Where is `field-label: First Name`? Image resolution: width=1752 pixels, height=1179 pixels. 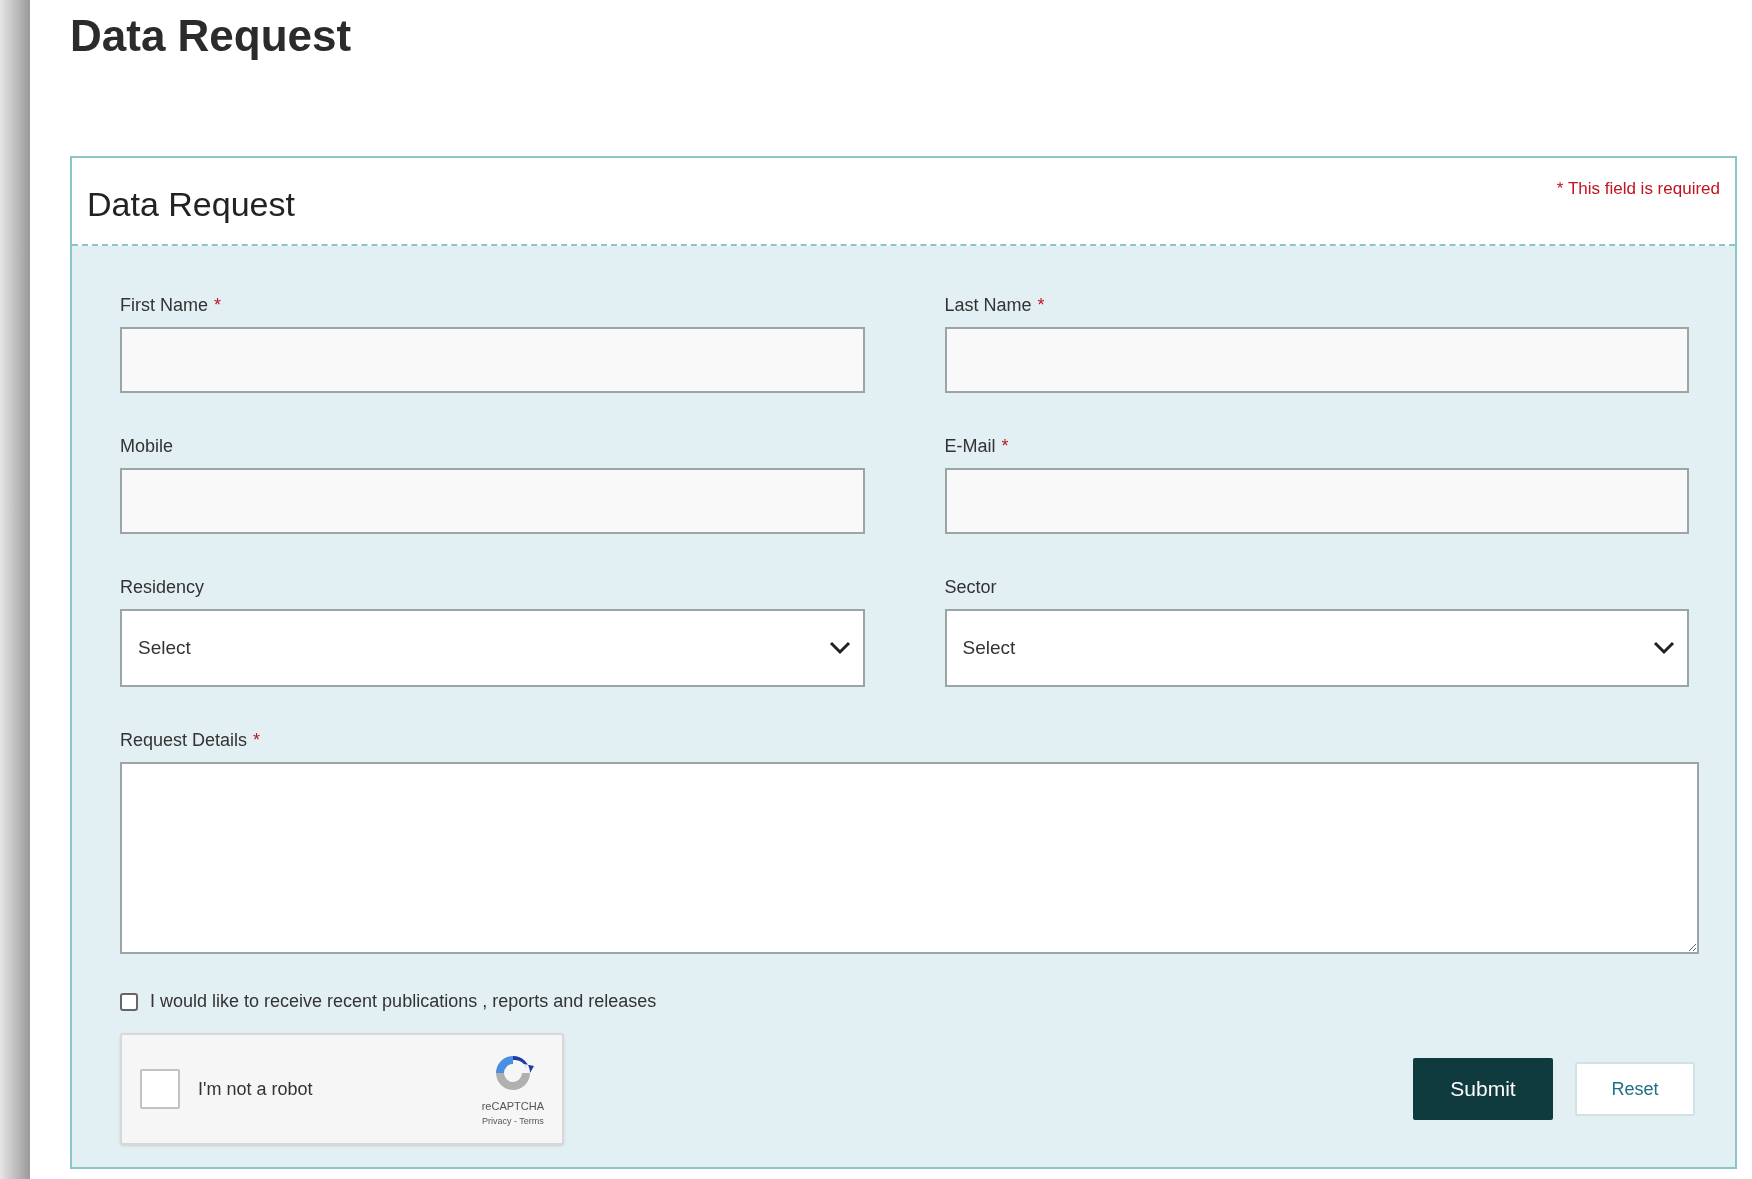
field-label: First Name is located at coordinates (164, 305).